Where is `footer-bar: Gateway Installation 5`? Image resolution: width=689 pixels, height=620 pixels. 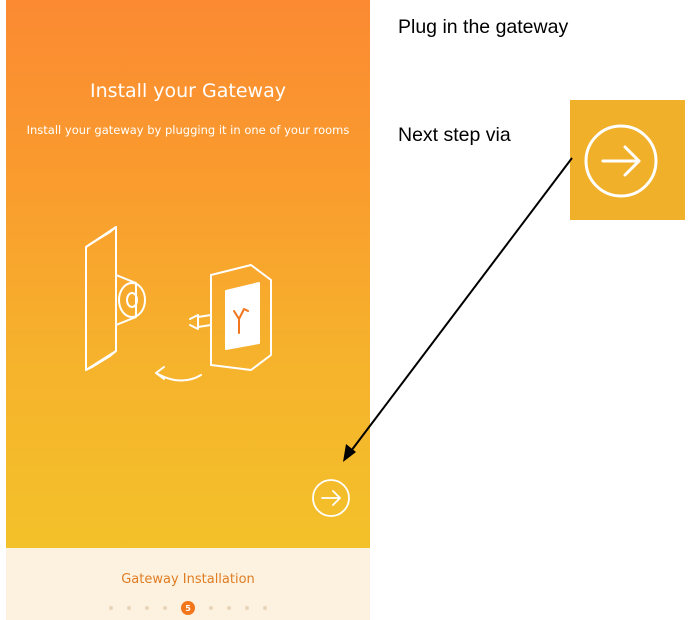 footer-bar: Gateway Installation 5 is located at coordinates (188, 584).